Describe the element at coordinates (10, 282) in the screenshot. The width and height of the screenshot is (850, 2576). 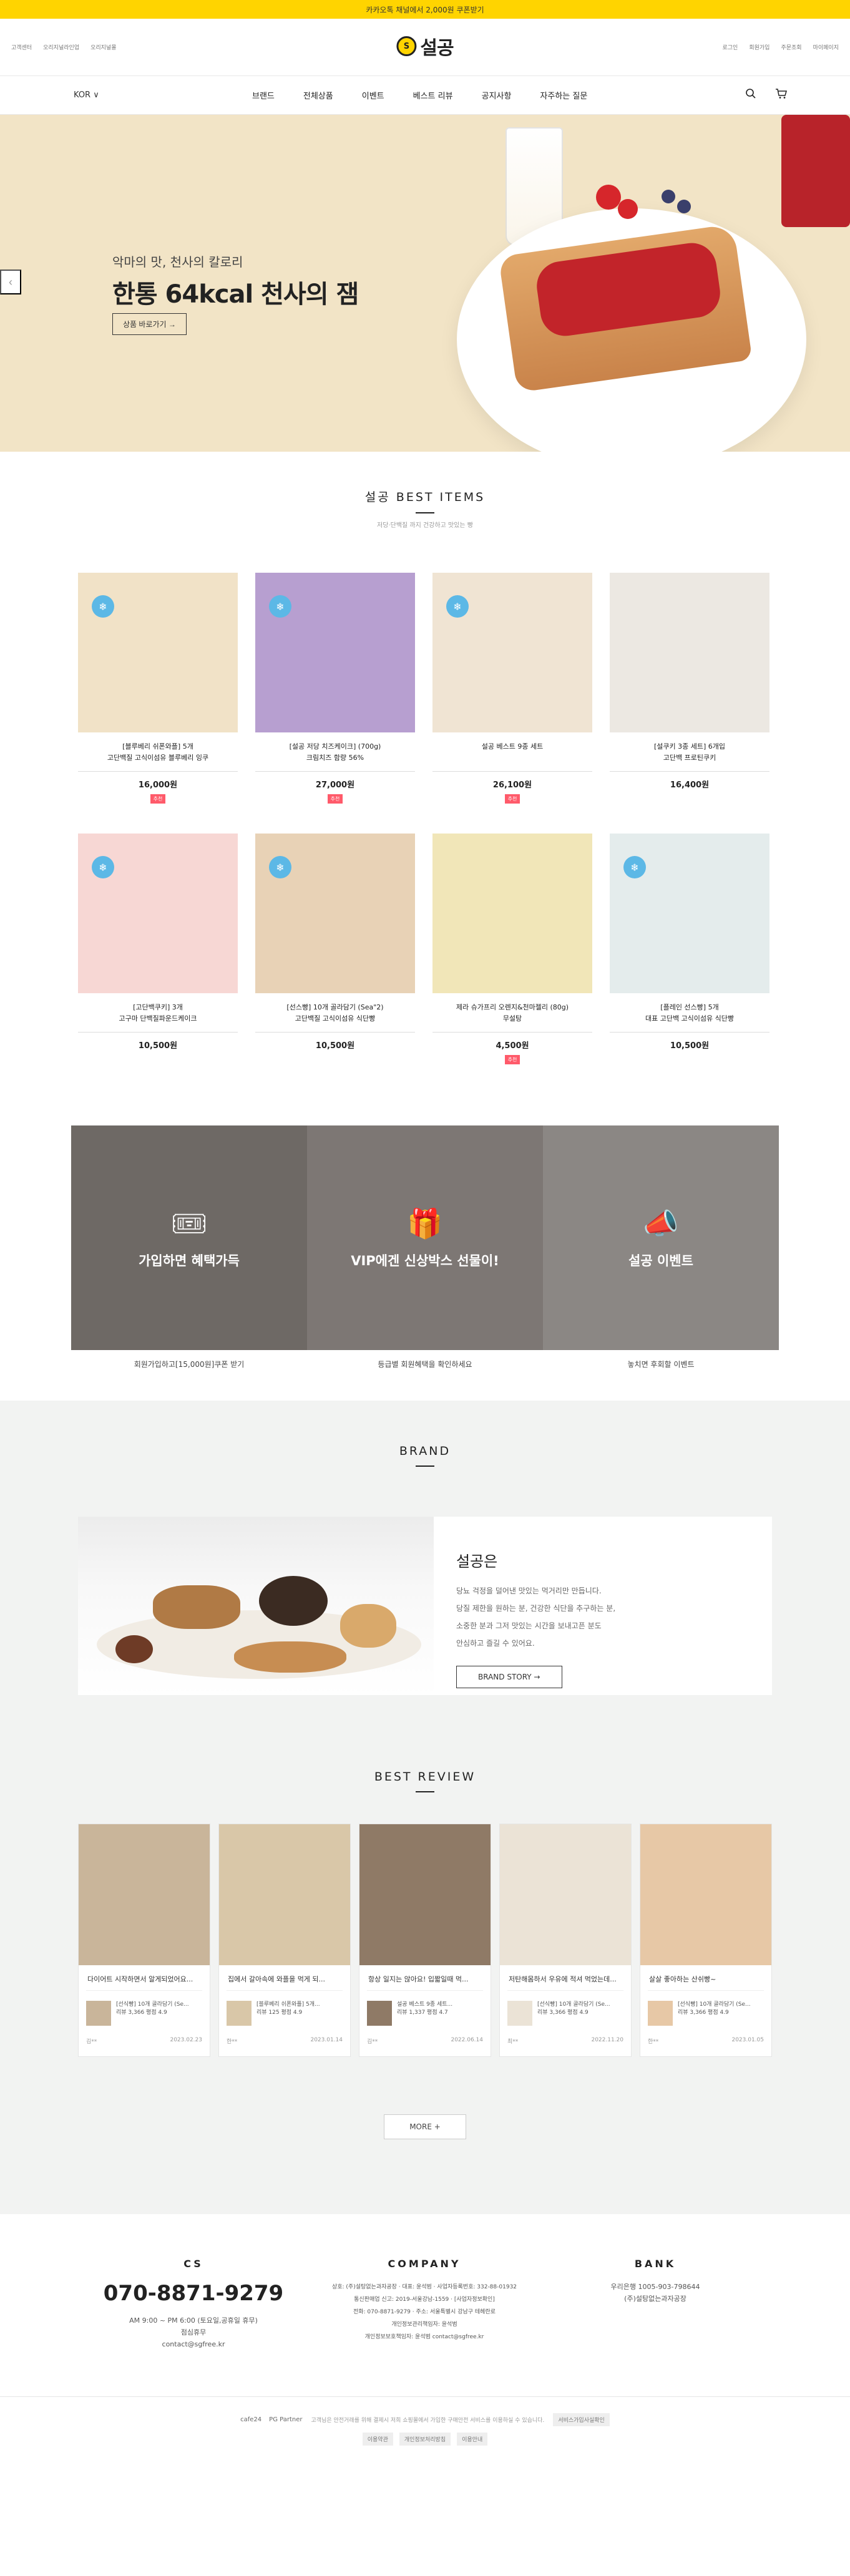
I see `hero-prev-button: ‹` at that location.